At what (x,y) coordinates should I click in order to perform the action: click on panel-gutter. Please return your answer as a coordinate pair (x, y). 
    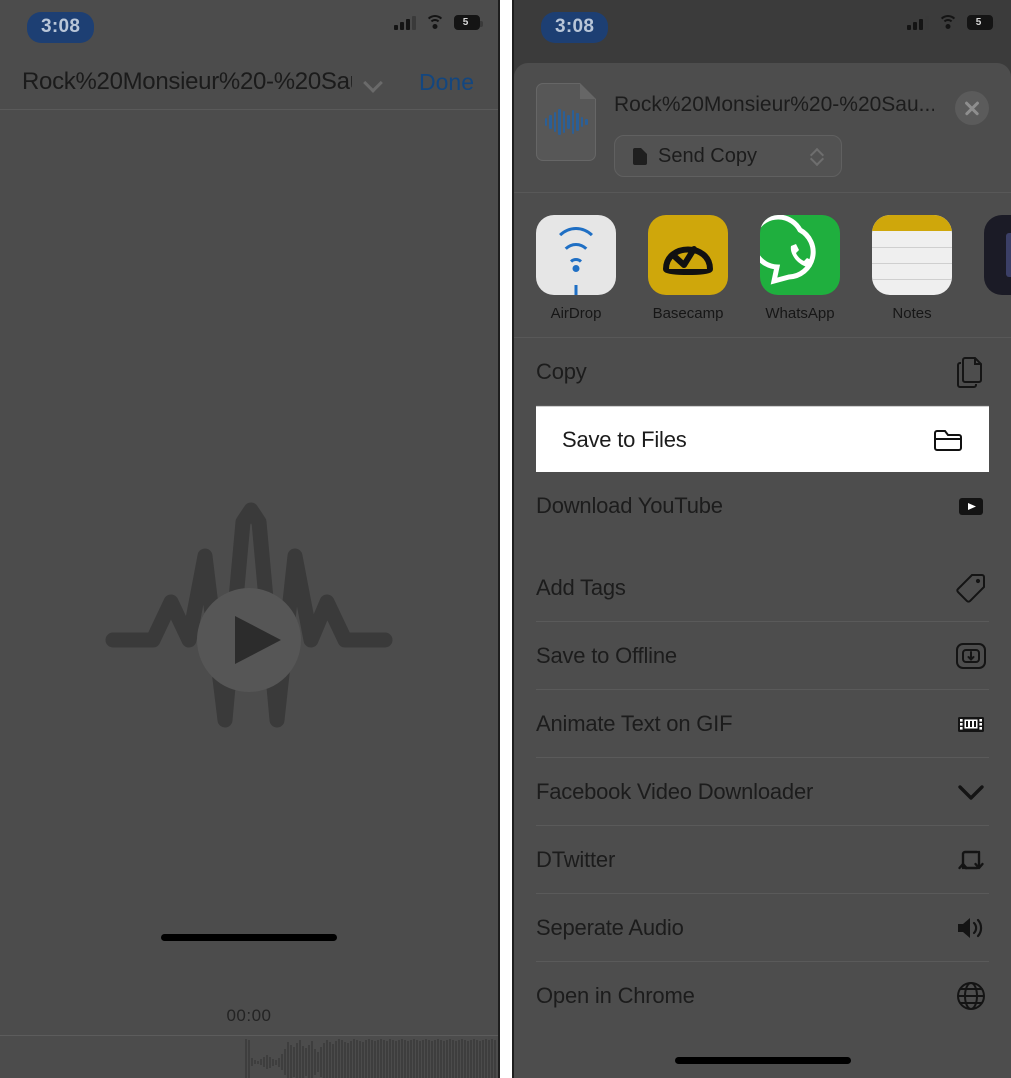
    Looking at the image, I should click on (506, 539).